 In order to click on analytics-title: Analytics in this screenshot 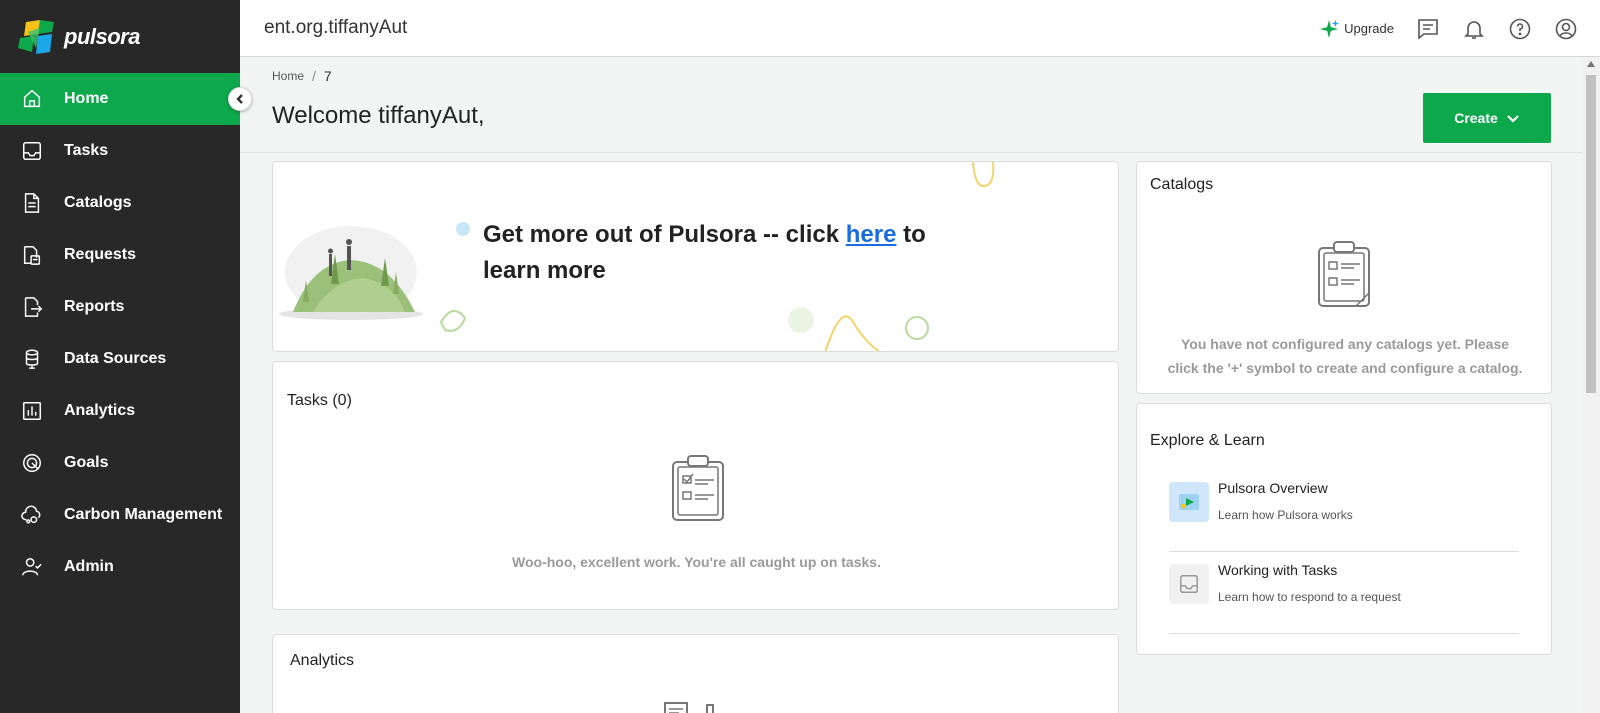, I will do `click(322, 660)`.